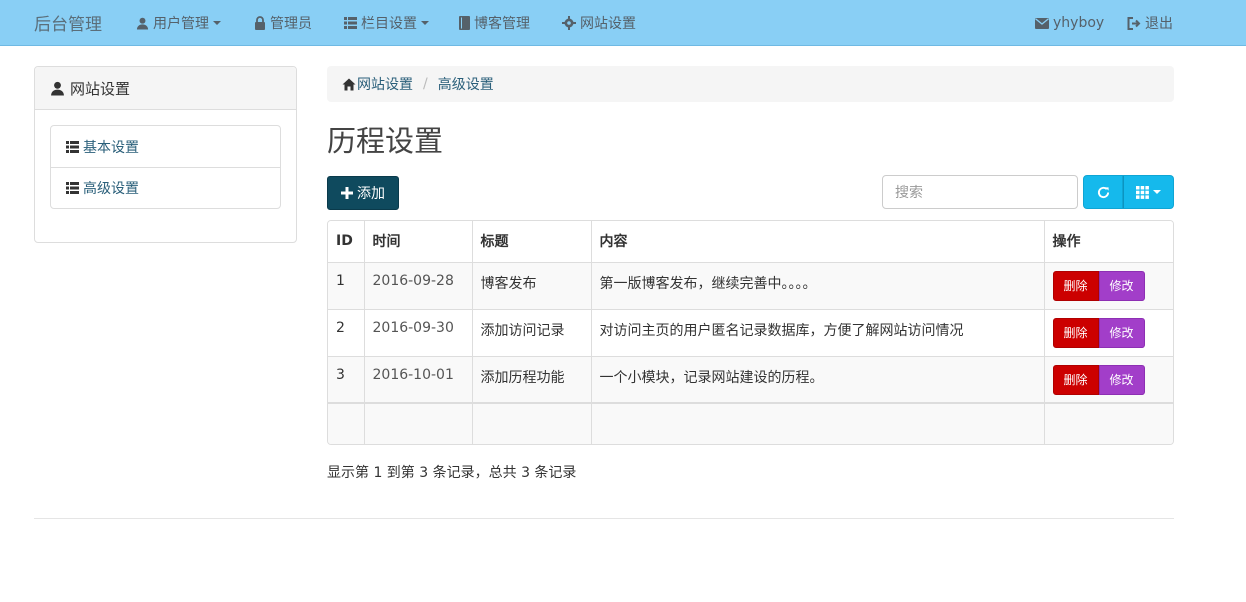 This screenshot has width=1246, height=602. Describe the element at coordinates (347, 193) in the screenshot. I see `plus-icon` at that location.